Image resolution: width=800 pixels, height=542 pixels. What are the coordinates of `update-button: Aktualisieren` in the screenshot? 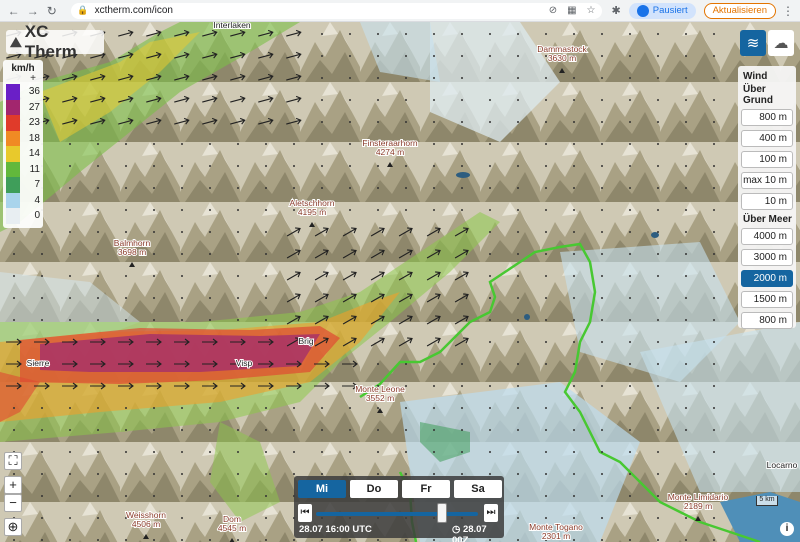 It's located at (739, 10).